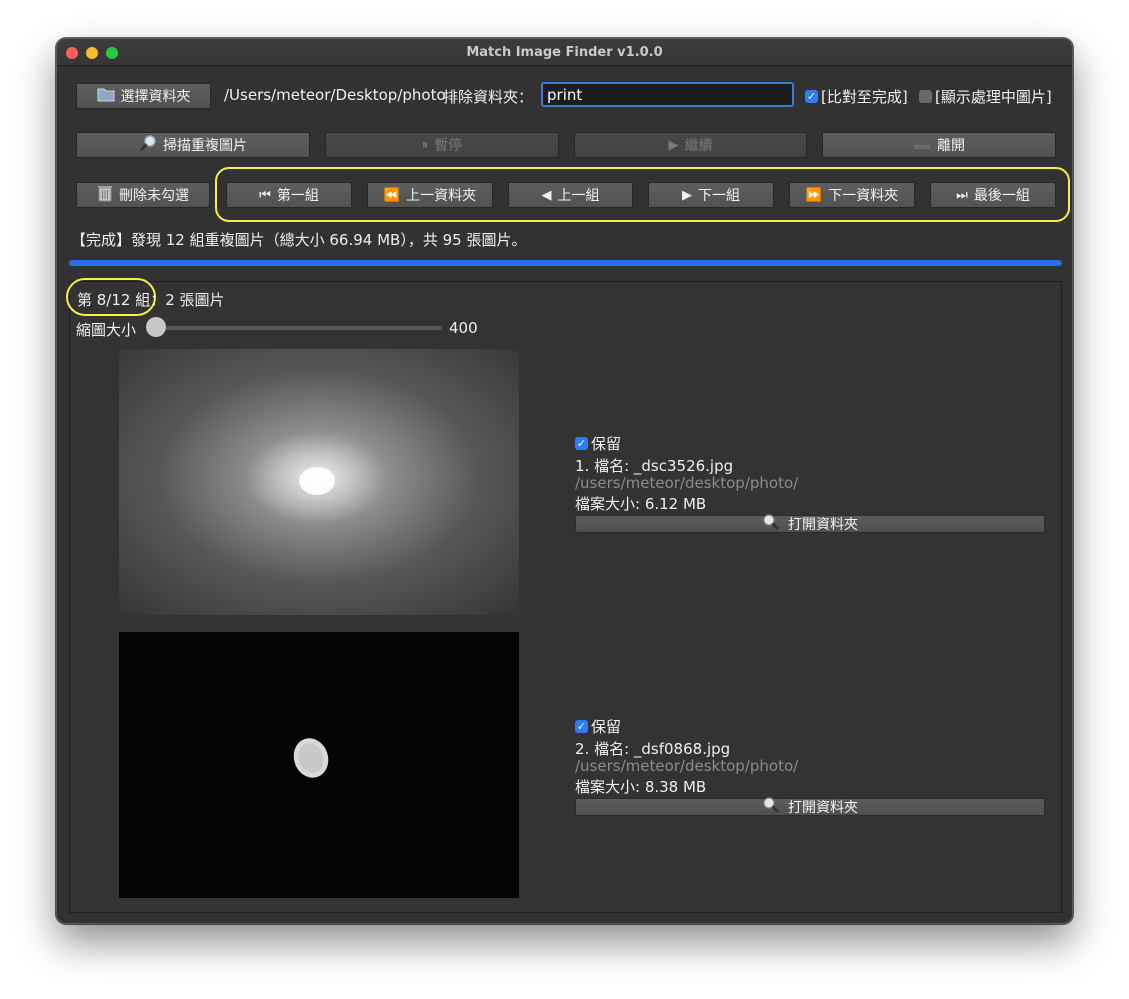 The width and height of the screenshot is (1129, 999). What do you see at coordinates (641, 787) in the screenshot?
I see `file-size-2: 檔案大小: 8.38 MB` at bounding box center [641, 787].